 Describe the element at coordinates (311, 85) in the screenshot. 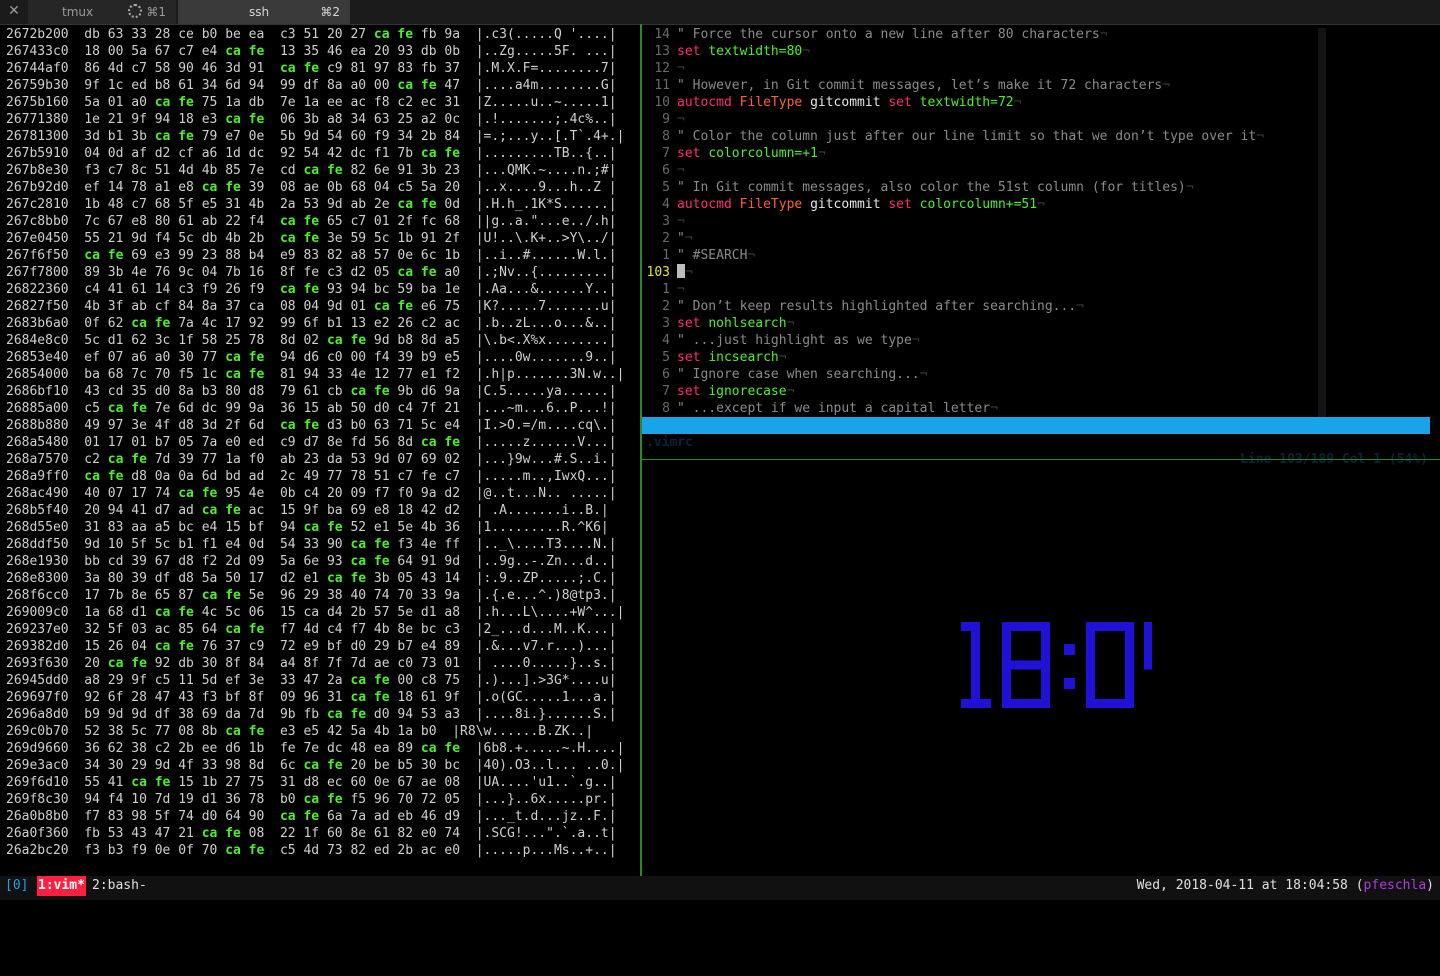

I see `hex-byte: df` at that location.